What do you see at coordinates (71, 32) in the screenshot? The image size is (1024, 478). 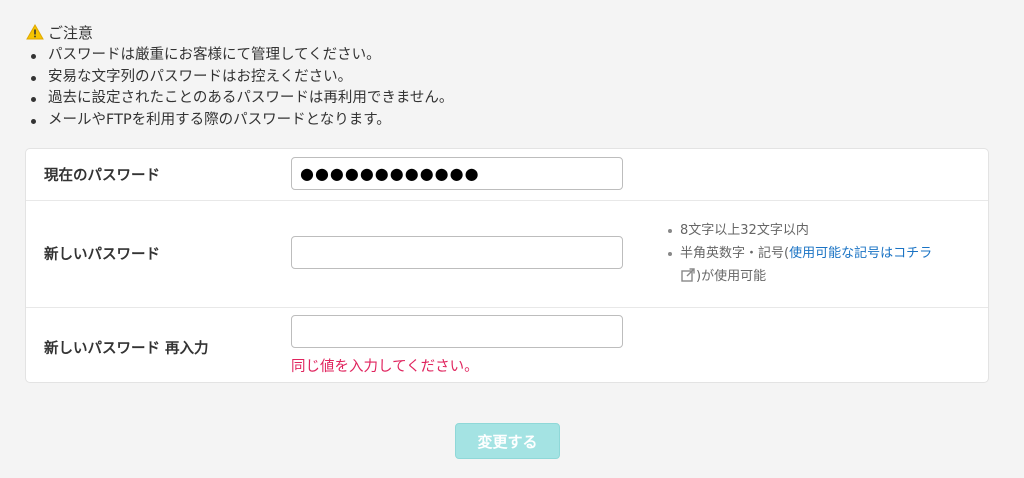 I see `notice-title-text: ご注意` at bounding box center [71, 32].